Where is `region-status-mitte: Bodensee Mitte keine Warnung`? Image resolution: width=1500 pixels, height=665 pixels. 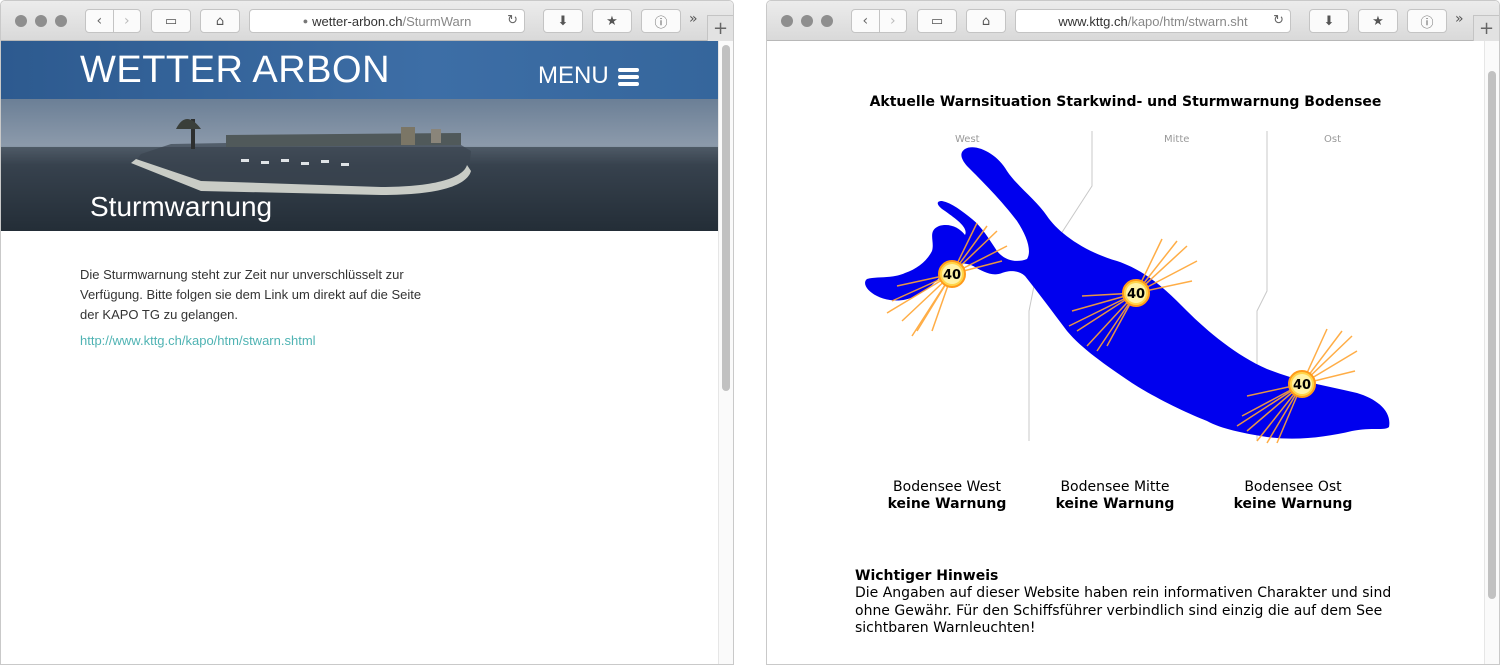 region-status-mitte: Bodensee Mitte keine Warnung is located at coordinates (1115, 496).